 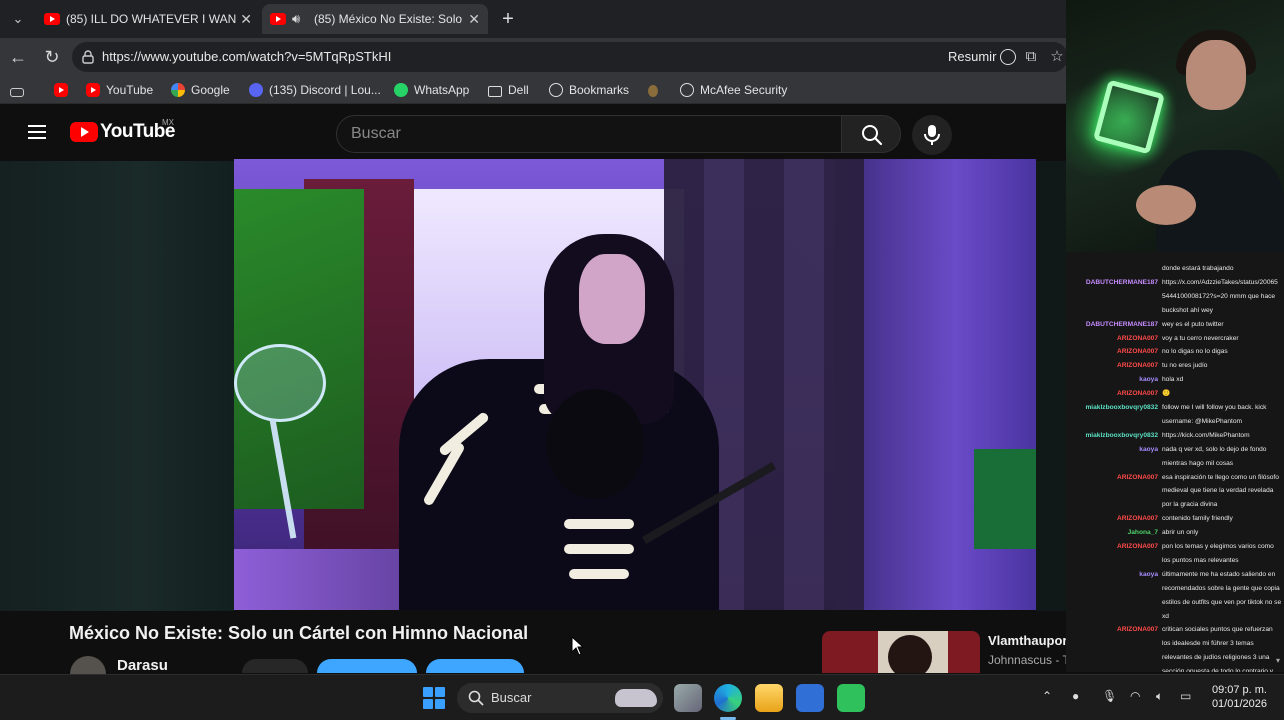 What do you see at coordinates (932, 135) in the screenshot?
I see `voice-search-button` at bounding box center [932, 135].